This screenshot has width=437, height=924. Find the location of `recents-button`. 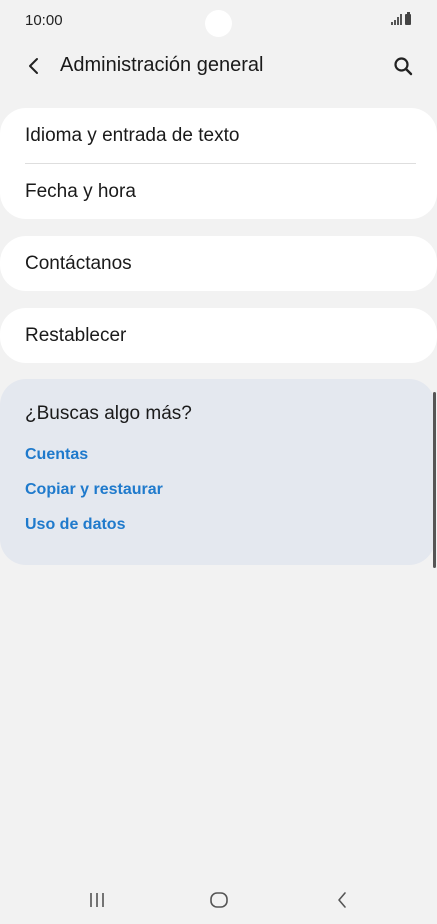

recents-button is located at coordinates (97, 900).